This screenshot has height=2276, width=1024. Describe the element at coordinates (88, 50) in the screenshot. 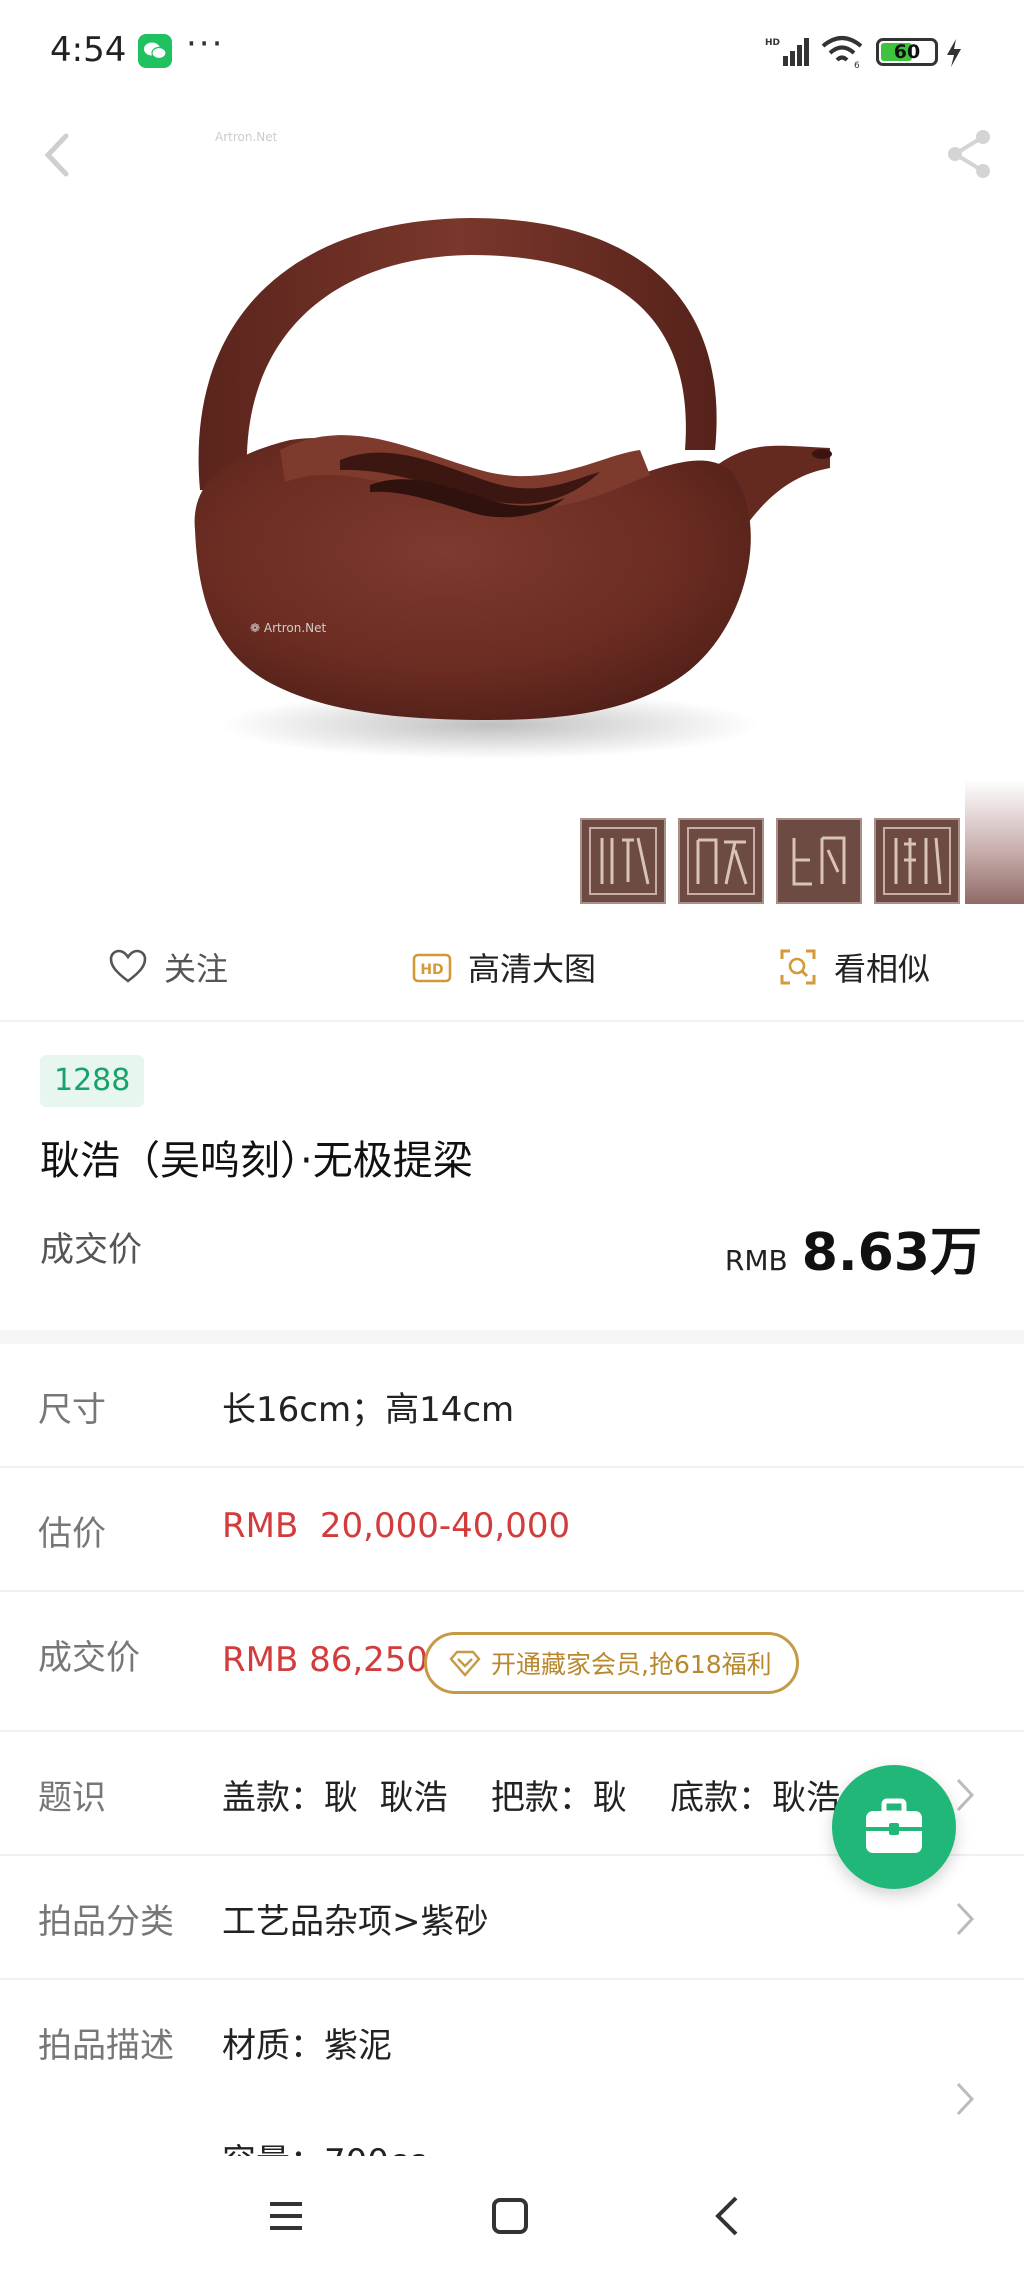

I see `status-time: 4:54` at that location.